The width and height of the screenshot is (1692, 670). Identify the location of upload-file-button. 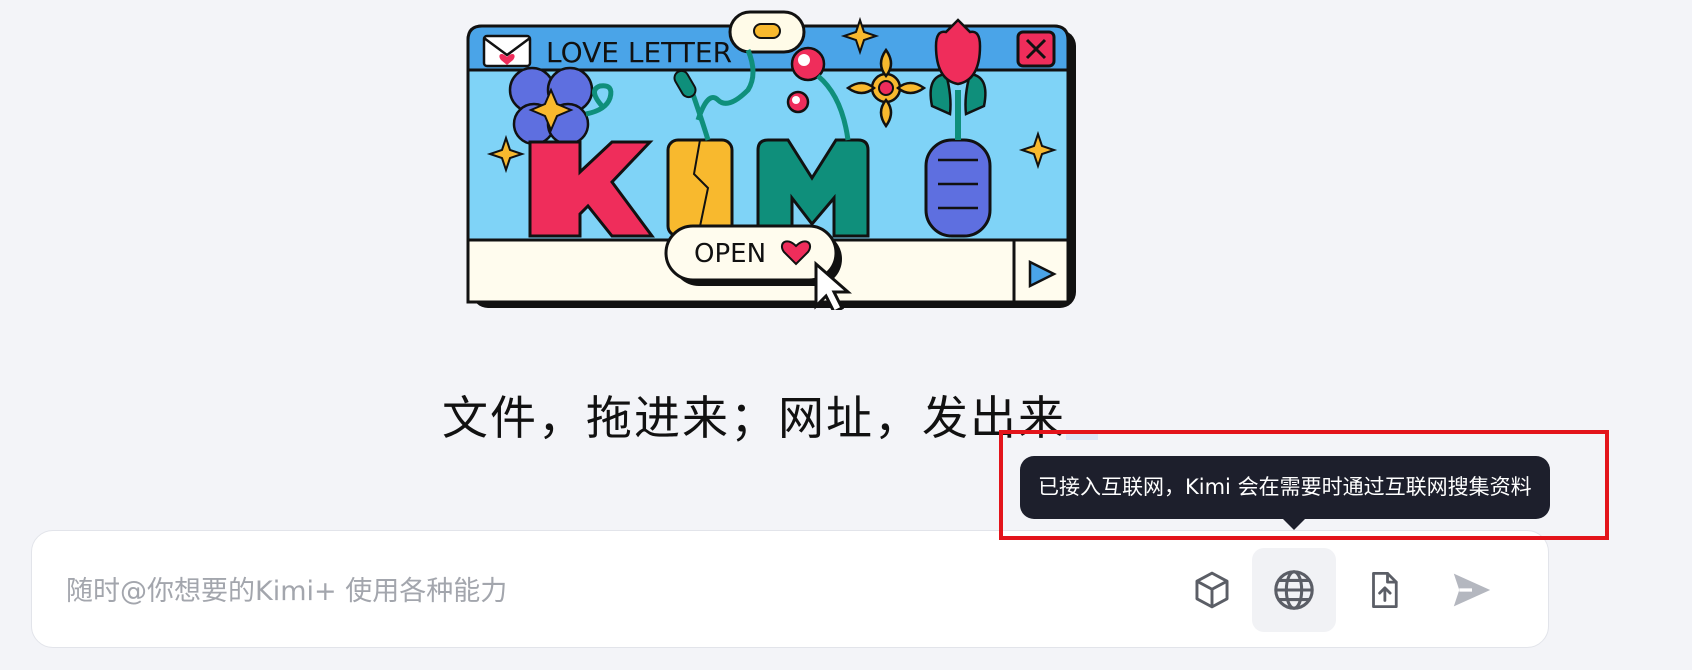
(1384, 590).